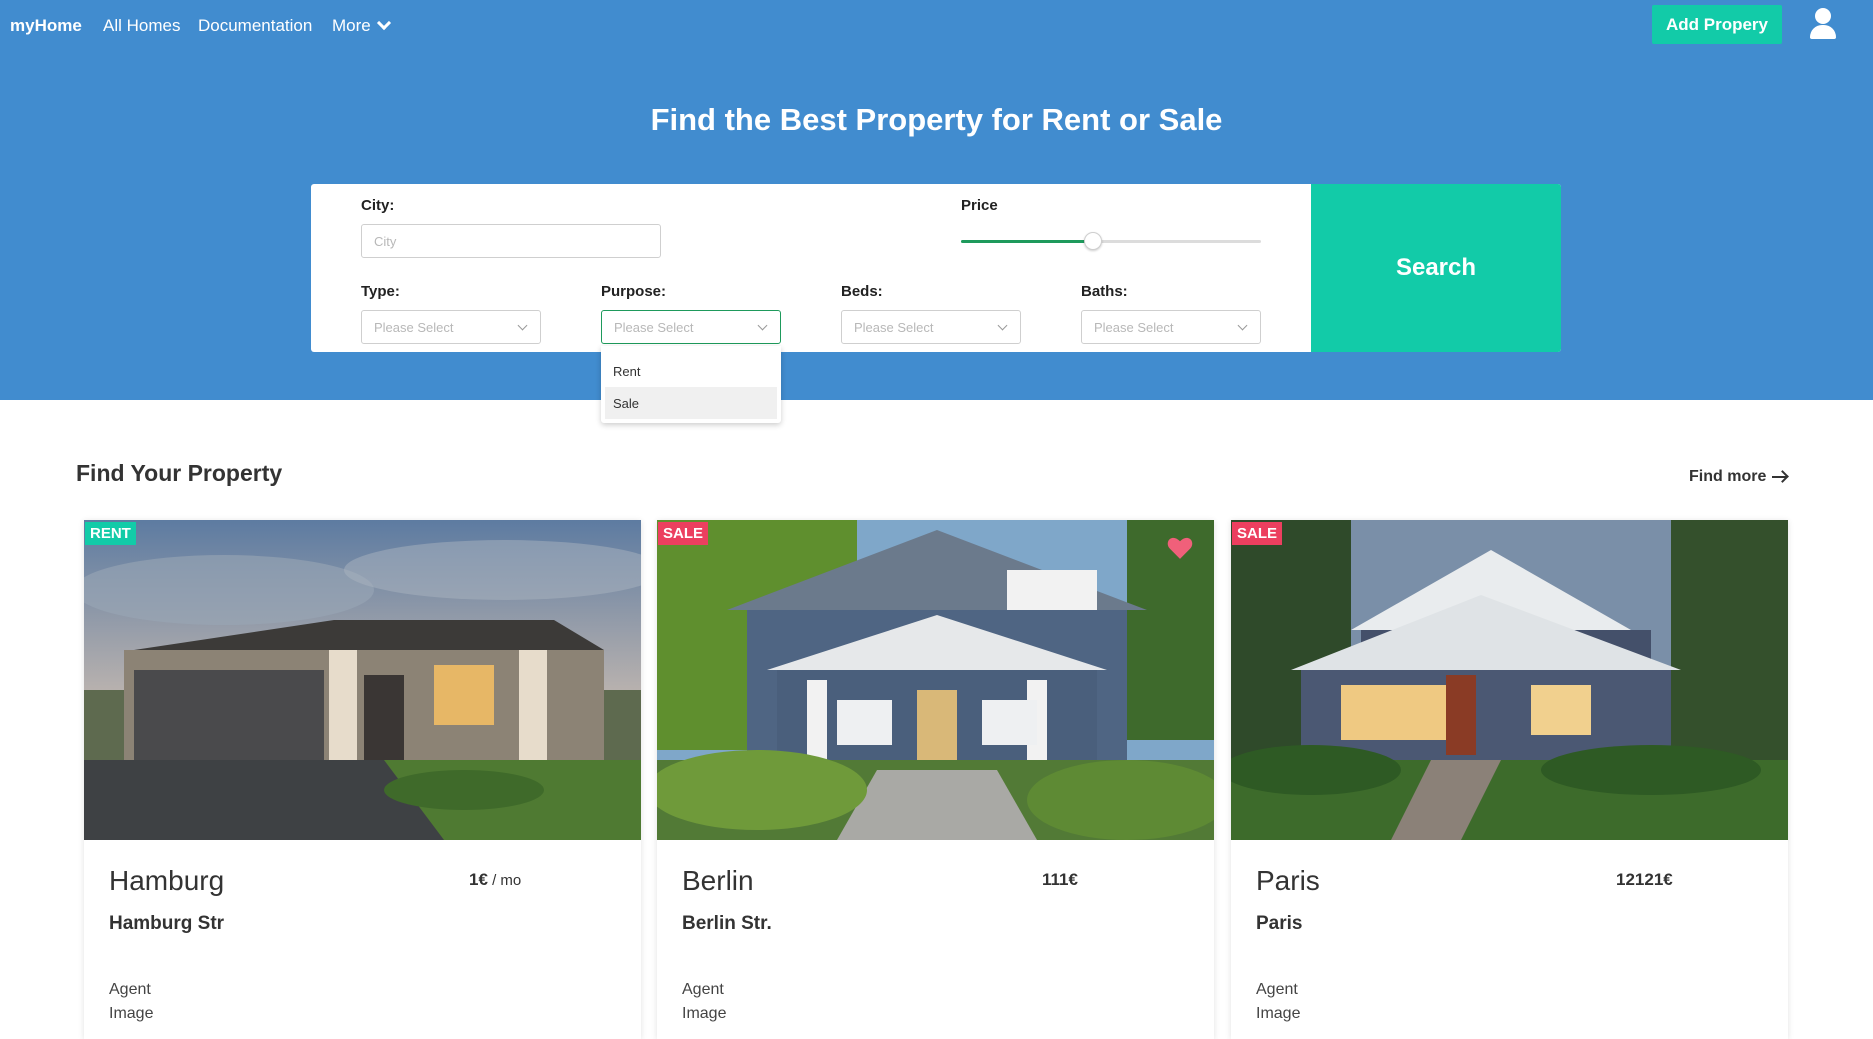  Describe the element at coordinates (46, 26) in the screenshot. I see `brand-logo: myHome` at that location.